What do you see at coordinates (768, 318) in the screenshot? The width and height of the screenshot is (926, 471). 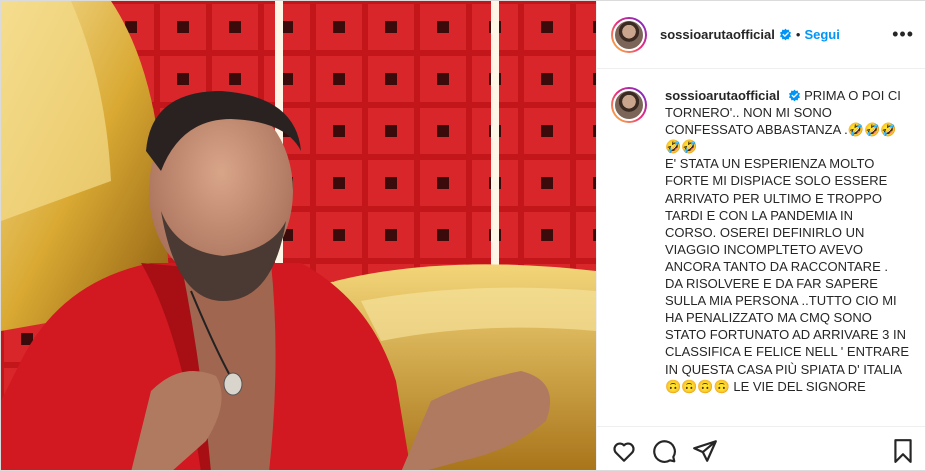 I see `caption-line: HA PENALIZZATO MA CMQ SONO` at bounding box center [768, 318].